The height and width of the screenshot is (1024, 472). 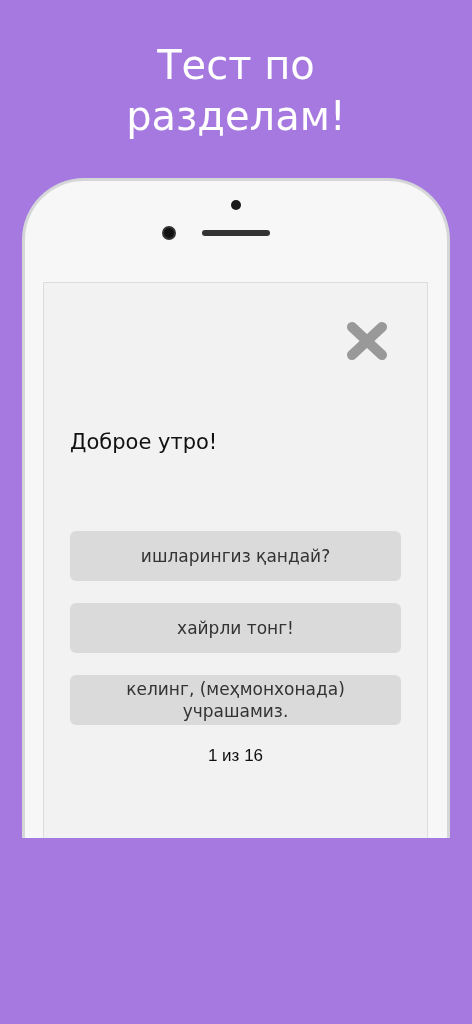 What do you see at coordinates (235, 627) in the screenshot?
I see `answer-option: хайрли тонг!` at bounding box center [235, 627].